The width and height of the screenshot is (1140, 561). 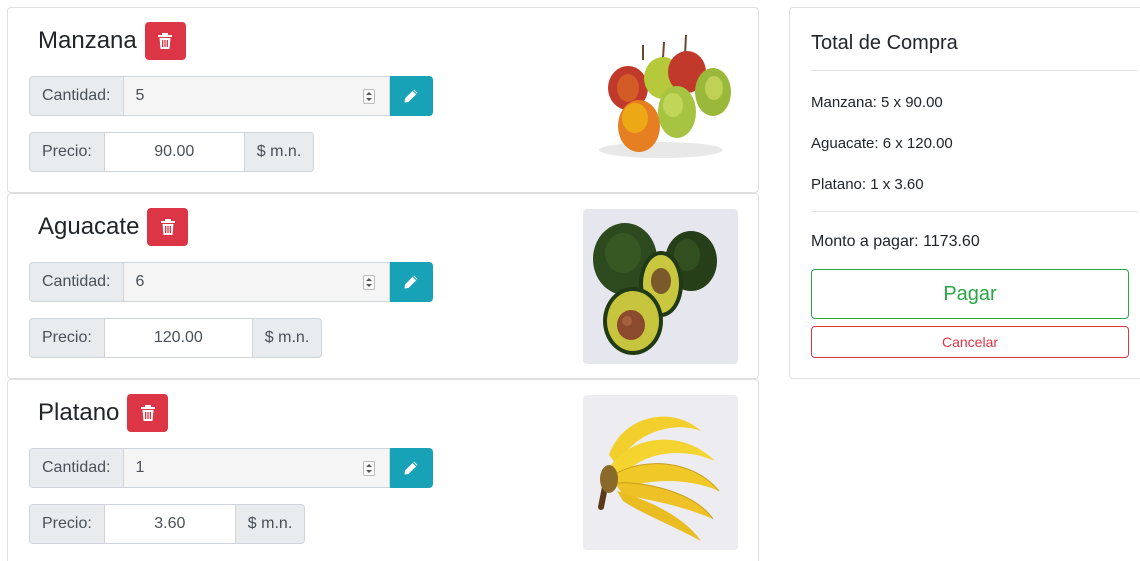 I want to click on quantity-group: Cantidad: 5, so click(x=231, y=96).